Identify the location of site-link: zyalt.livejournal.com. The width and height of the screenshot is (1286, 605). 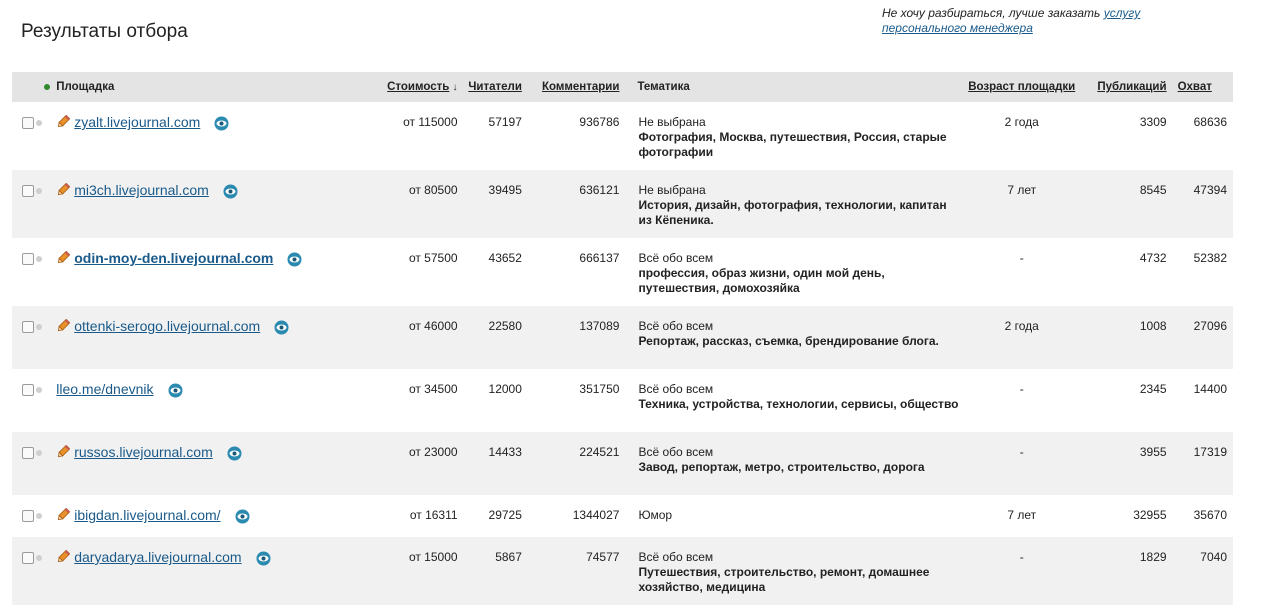
(137, 122).